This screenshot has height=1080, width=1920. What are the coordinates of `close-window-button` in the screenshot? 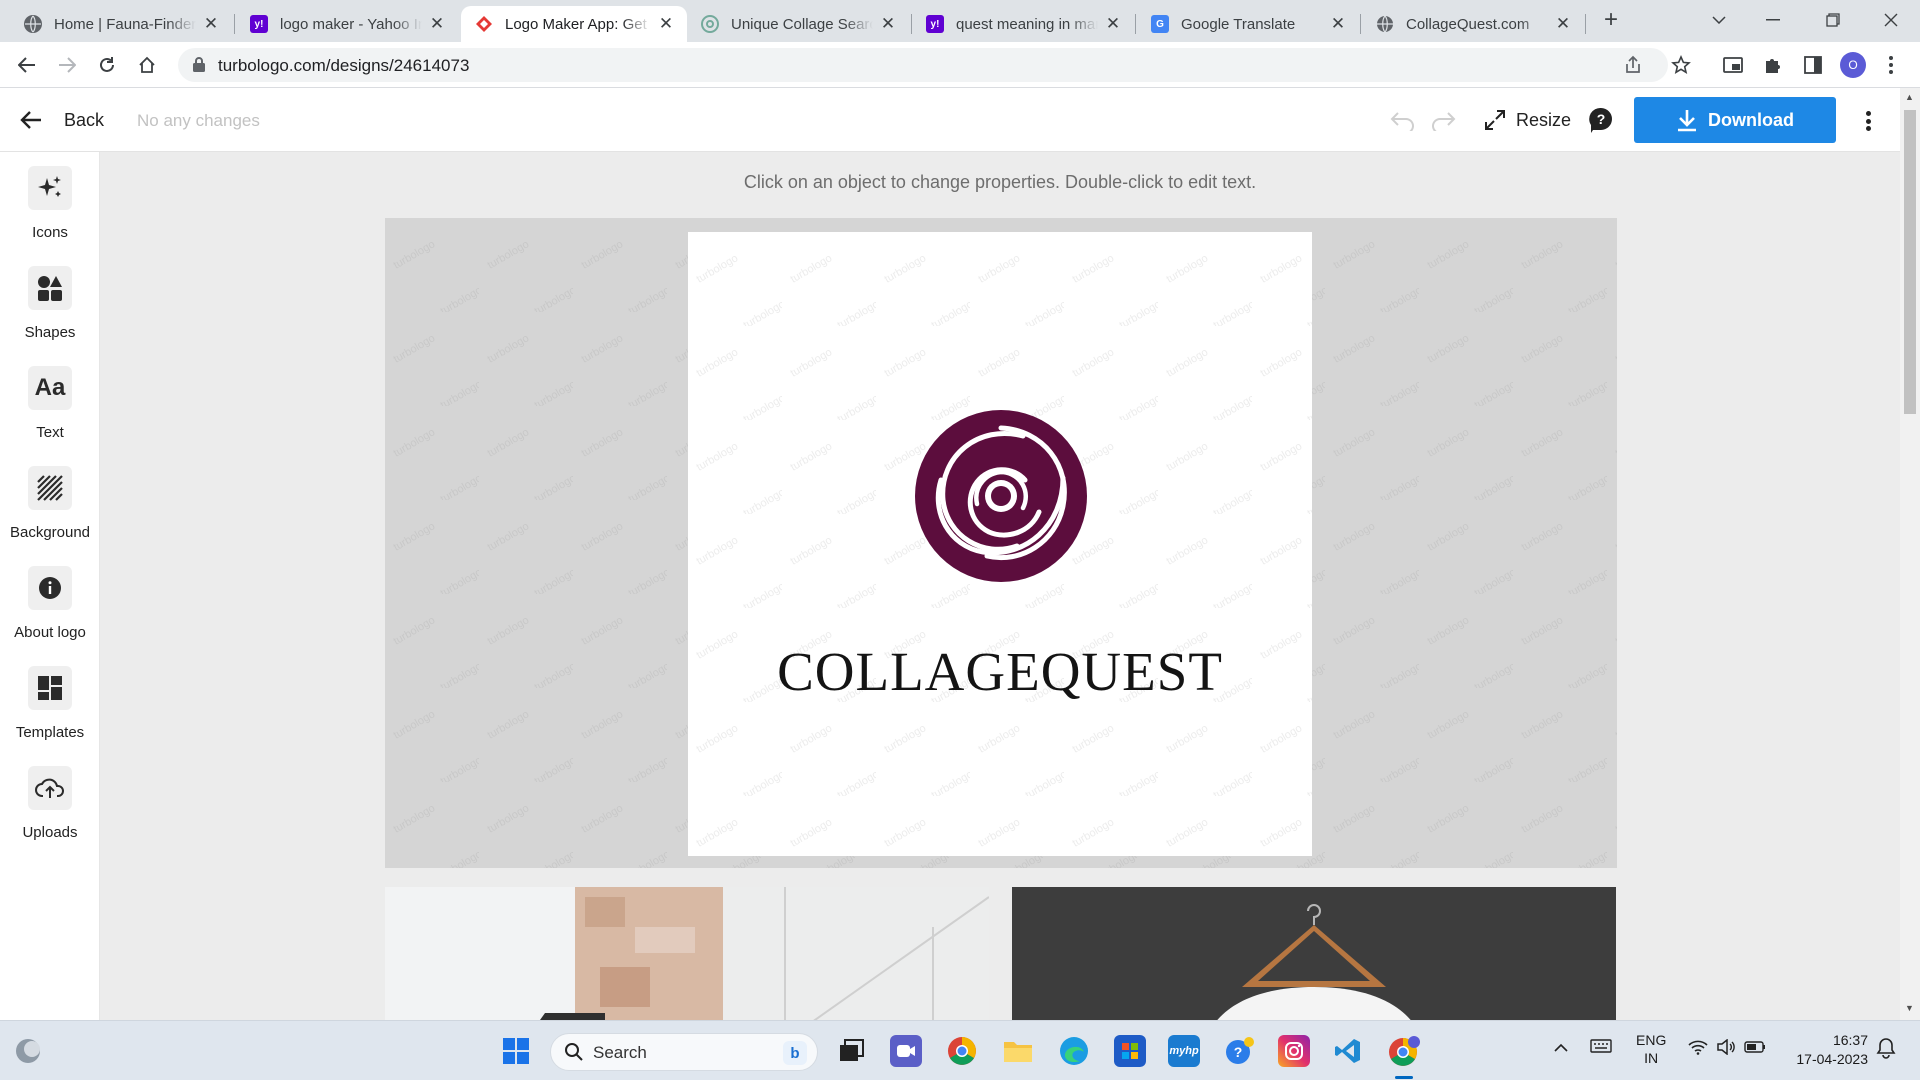 It's located at (1891, 20).